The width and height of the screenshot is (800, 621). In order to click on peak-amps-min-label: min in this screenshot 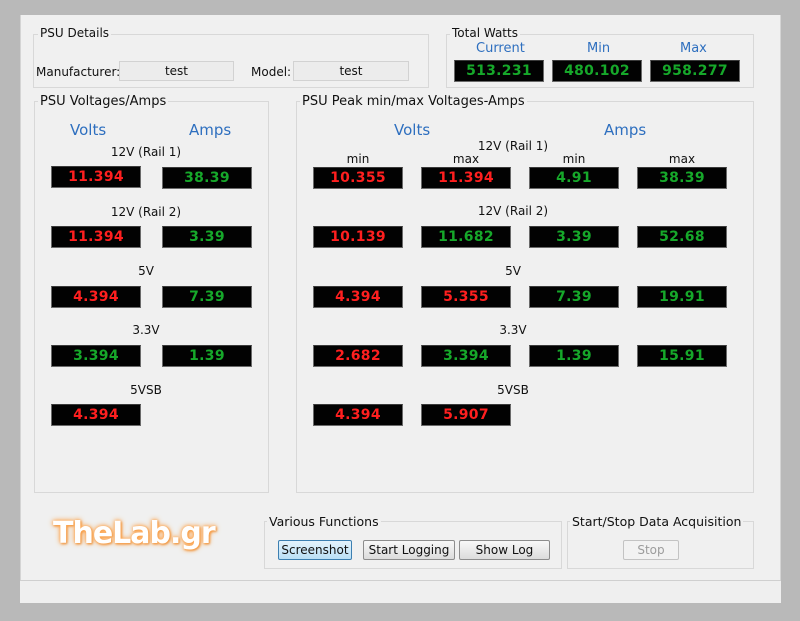, I will do `click(574, 159)`.